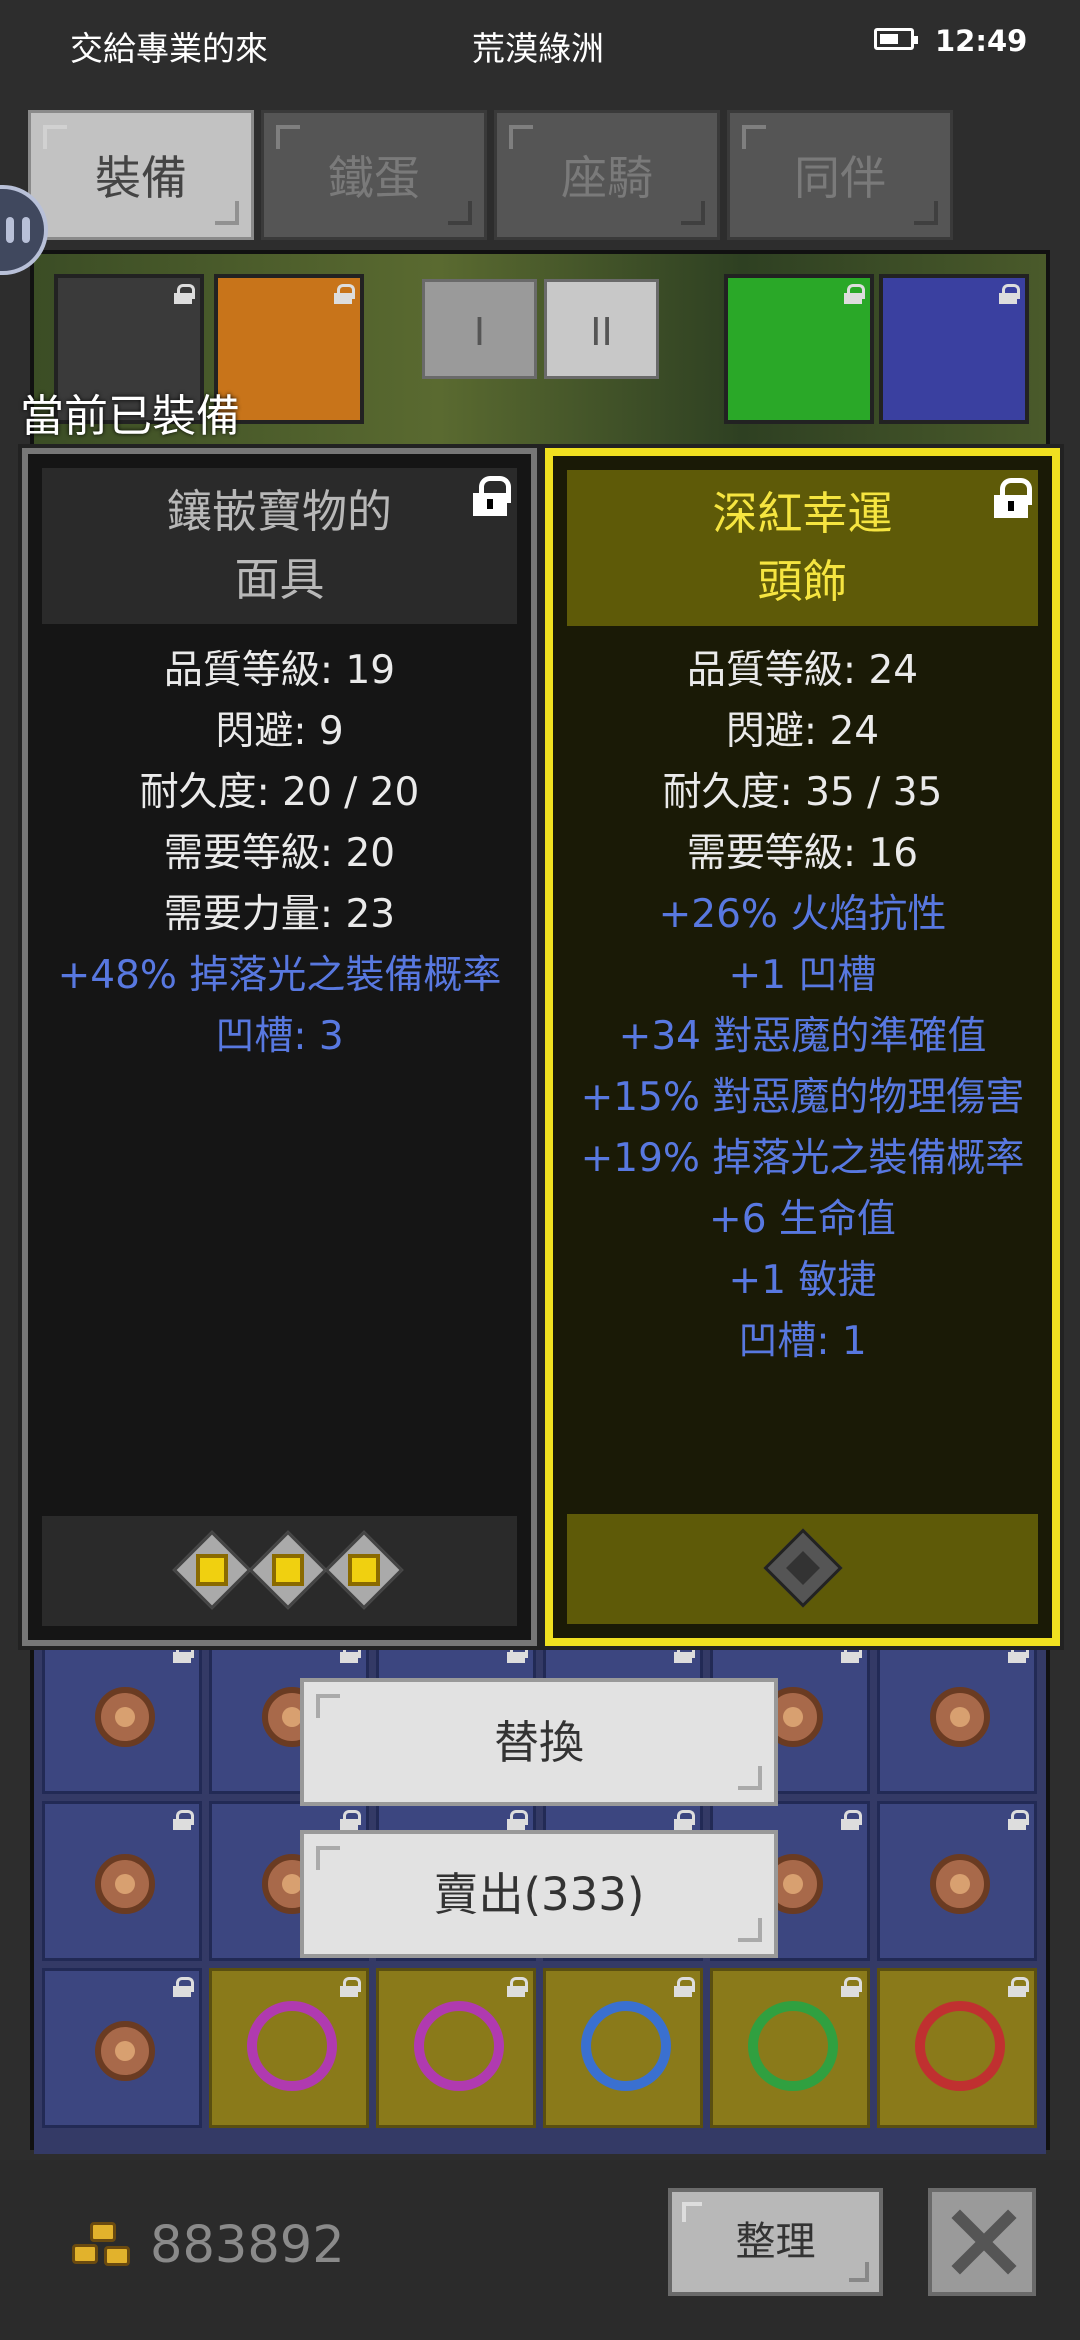 This screenshot has height=2340, width=1080. Describe the element at coordinates (802, 1341) in the screenshot. I see `stat-line: 凹槽: 1` at that location.